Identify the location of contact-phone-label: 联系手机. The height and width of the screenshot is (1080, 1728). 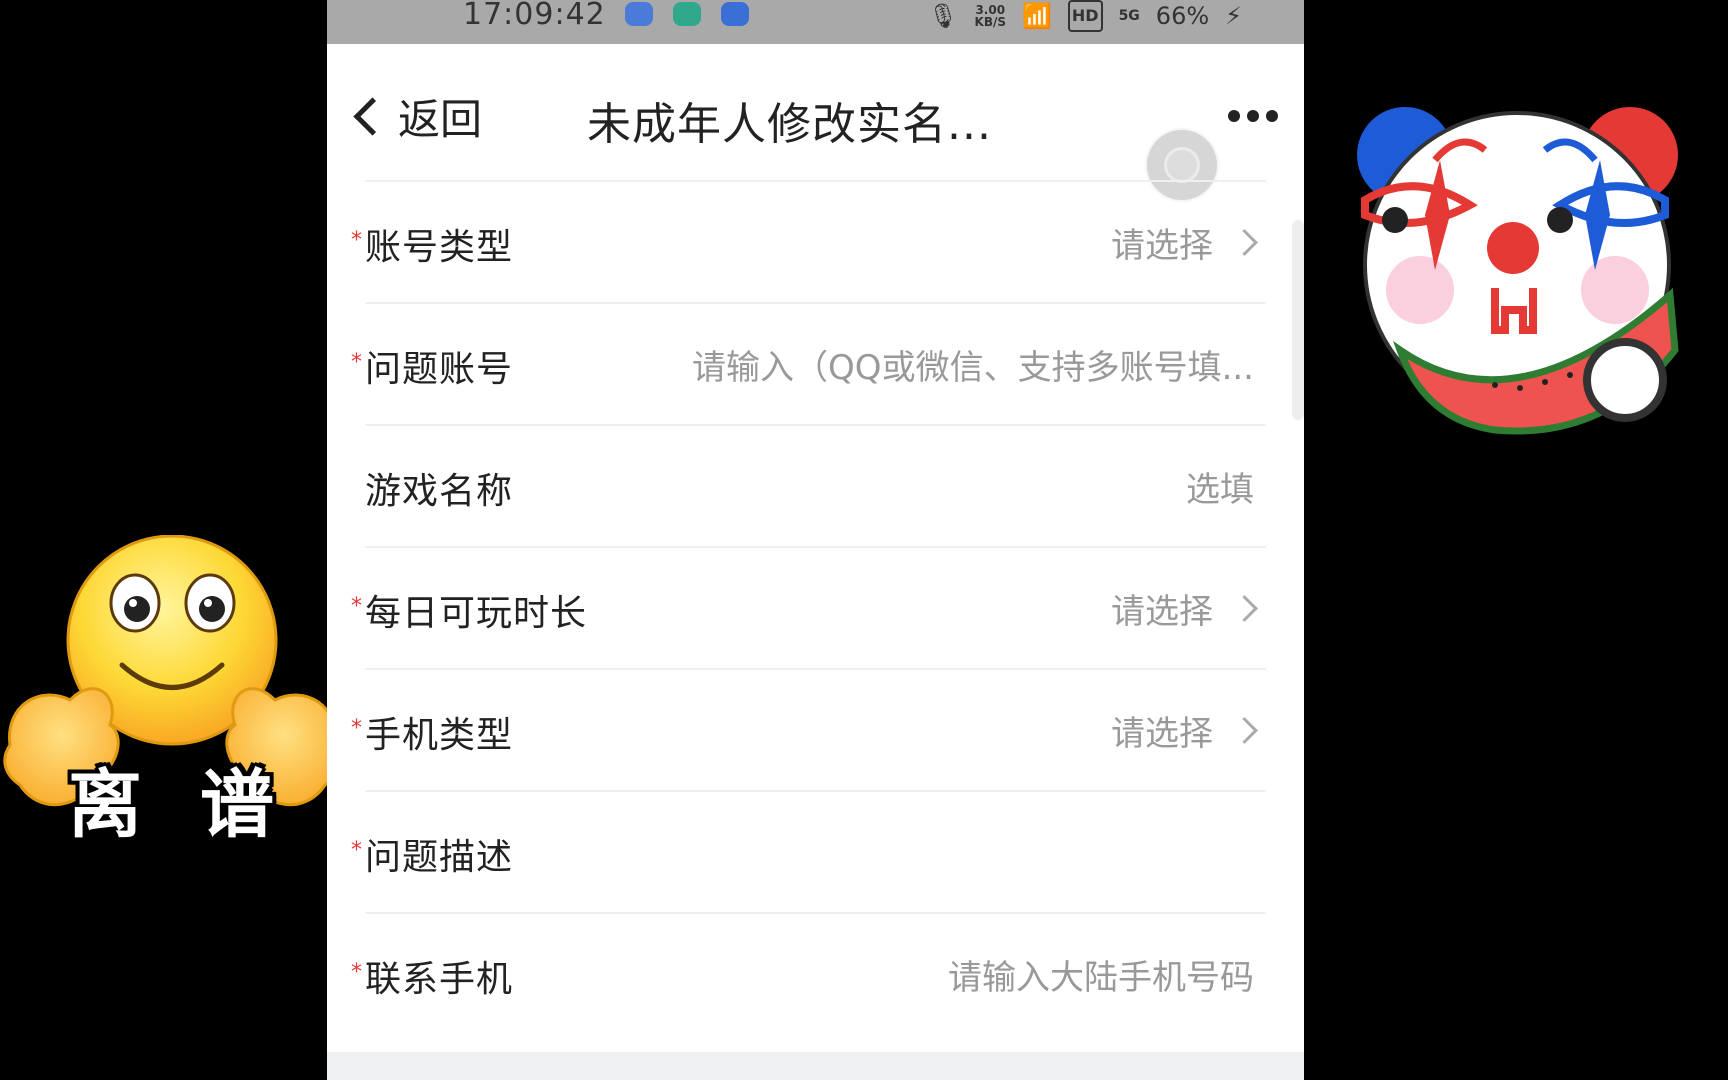
(439, 979).